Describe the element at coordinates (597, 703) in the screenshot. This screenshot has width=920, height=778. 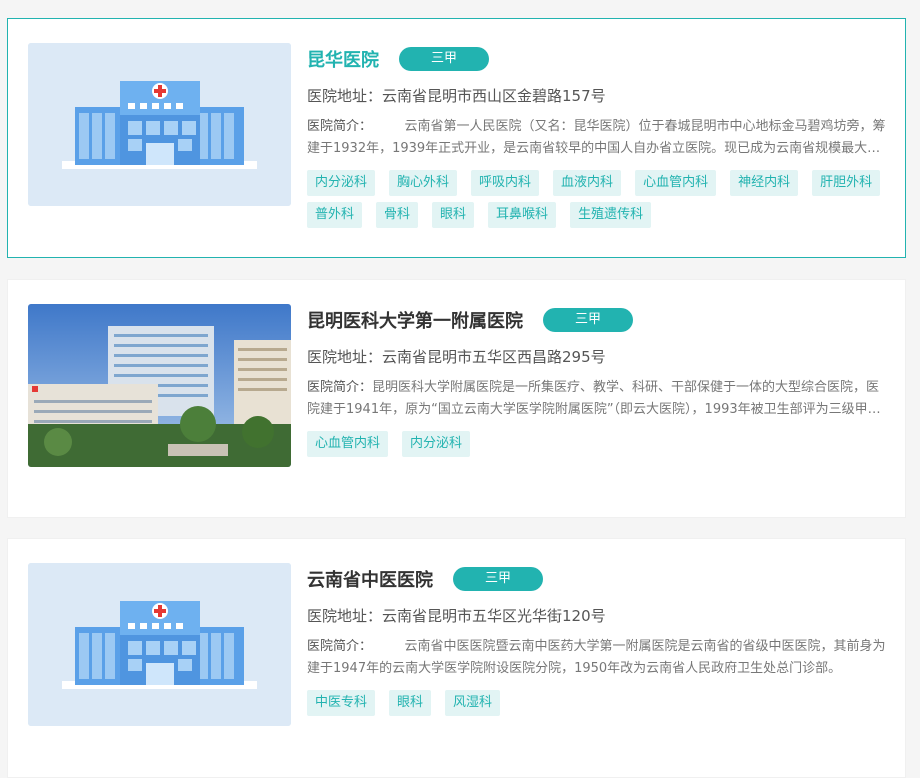
I see `department-tags: 中医专科 眼科 风湿科` at that location.